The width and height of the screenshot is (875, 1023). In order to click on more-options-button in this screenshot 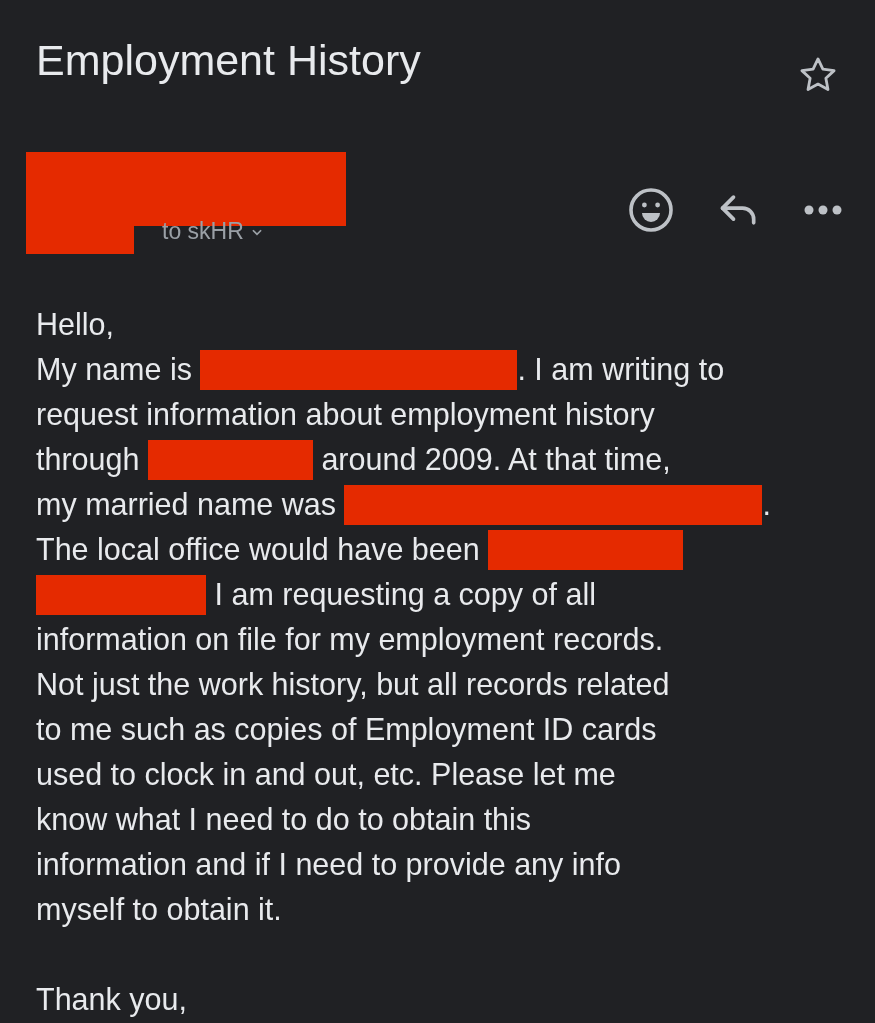, I will do `click(823, 210)`.